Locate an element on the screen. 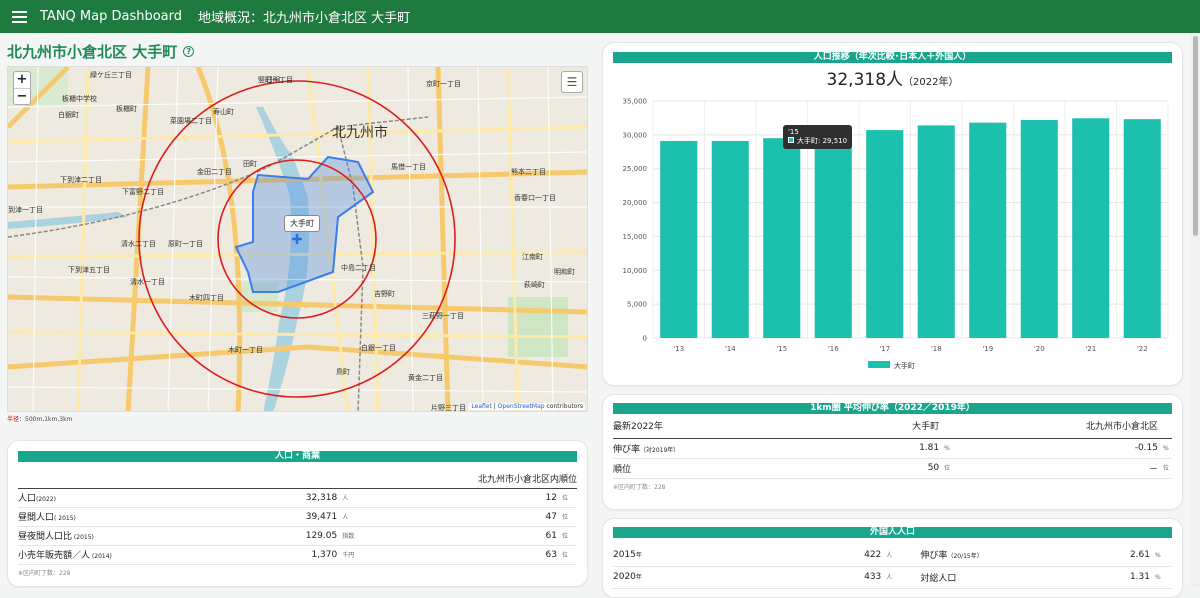 This screenshot has width=1200, height=598. app-title: TANQ Map Dashboard is located at coordinates (111, 16).